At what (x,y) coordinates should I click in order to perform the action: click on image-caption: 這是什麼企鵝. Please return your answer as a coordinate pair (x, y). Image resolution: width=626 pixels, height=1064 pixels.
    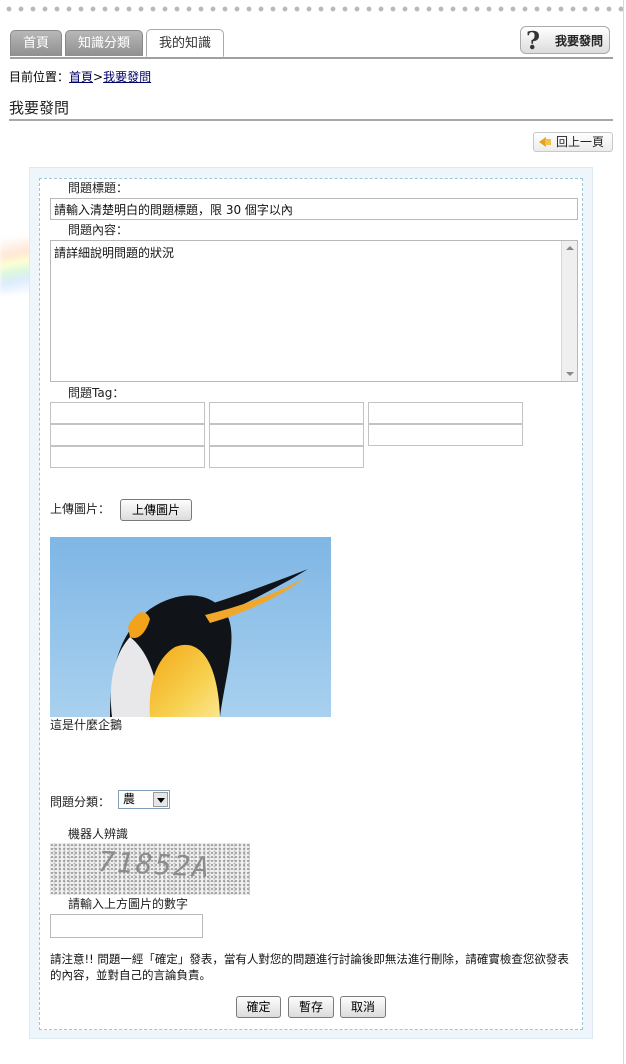
    Looking at the image, I should click on (86, 725).